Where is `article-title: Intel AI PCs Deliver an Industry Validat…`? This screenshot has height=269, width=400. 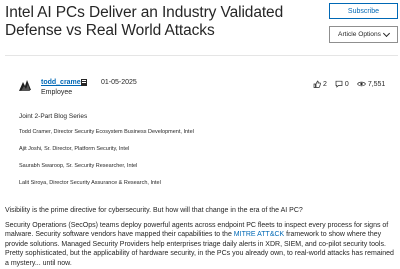
article-title: Intel AI PCs Deliver an Industry Validat… is located at coordinates (144, 21).